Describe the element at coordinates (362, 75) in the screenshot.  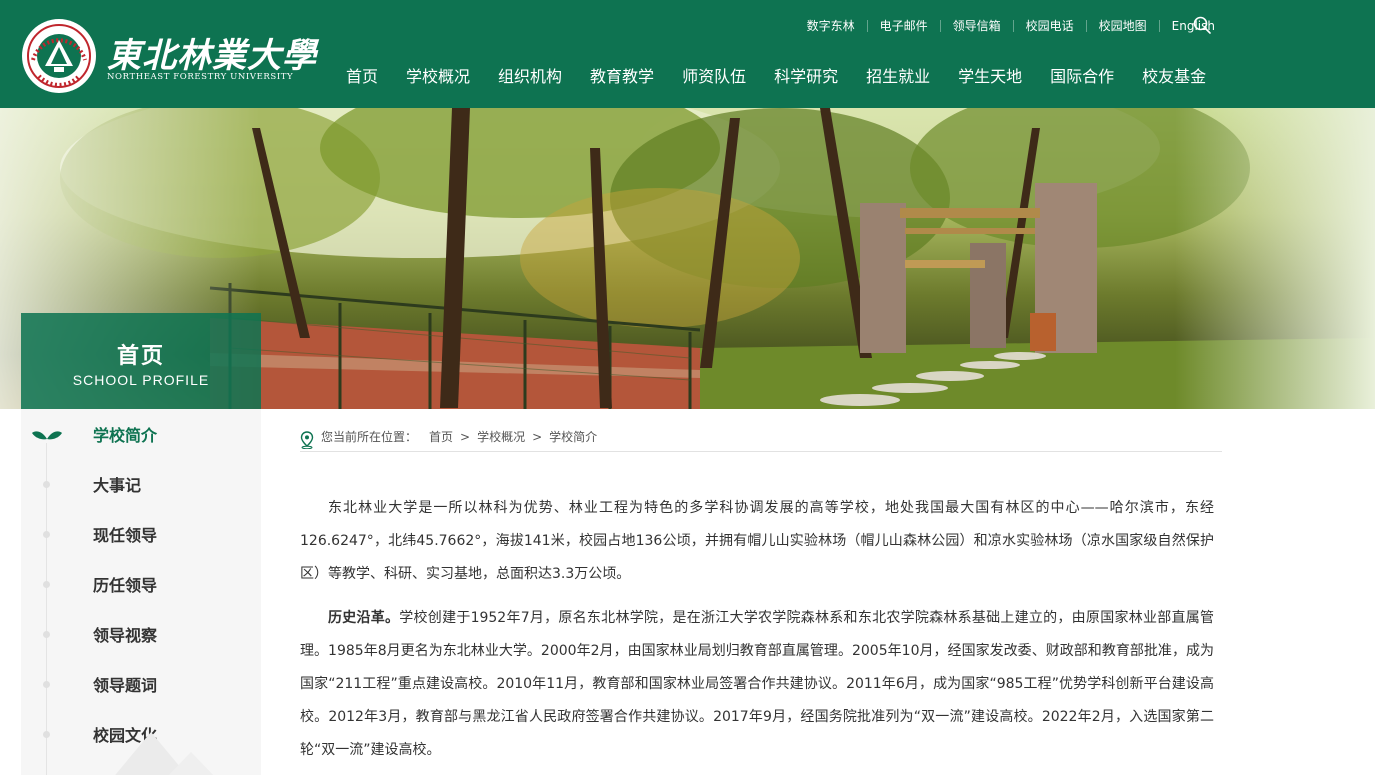
I see `nav-item-home: 首页` at that location.